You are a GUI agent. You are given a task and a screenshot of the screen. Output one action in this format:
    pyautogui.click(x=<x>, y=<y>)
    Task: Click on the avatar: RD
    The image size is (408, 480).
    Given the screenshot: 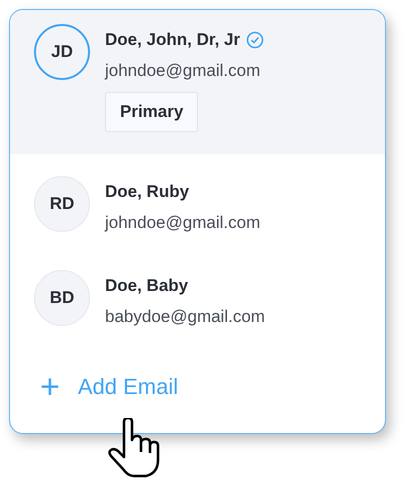 What is the action you would take?
    pyautogui.click(x=62, y=204)
    